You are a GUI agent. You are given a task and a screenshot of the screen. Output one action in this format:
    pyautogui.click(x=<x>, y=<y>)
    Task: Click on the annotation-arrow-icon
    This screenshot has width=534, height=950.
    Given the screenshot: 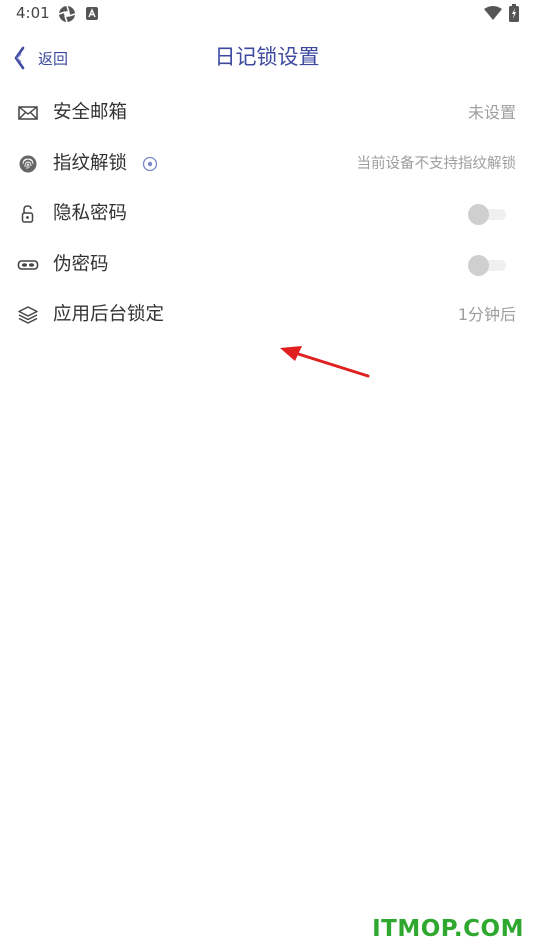 What is the action you would take?
    pyautogui.click(x=325, y=362)
    